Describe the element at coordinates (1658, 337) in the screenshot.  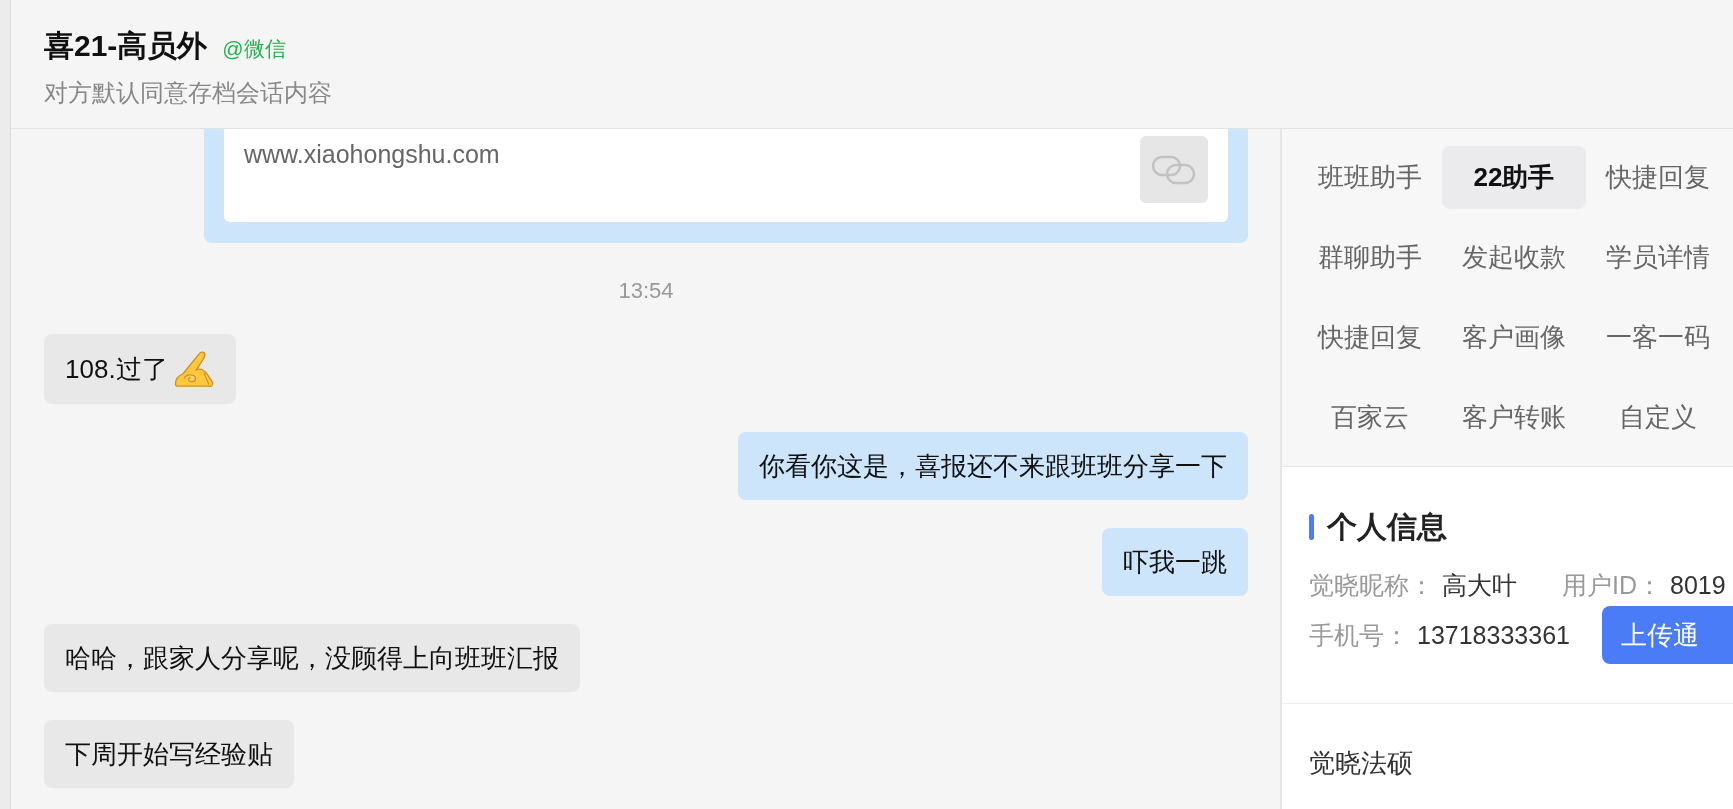
I see `tool-tab: 一客一码` at that location.